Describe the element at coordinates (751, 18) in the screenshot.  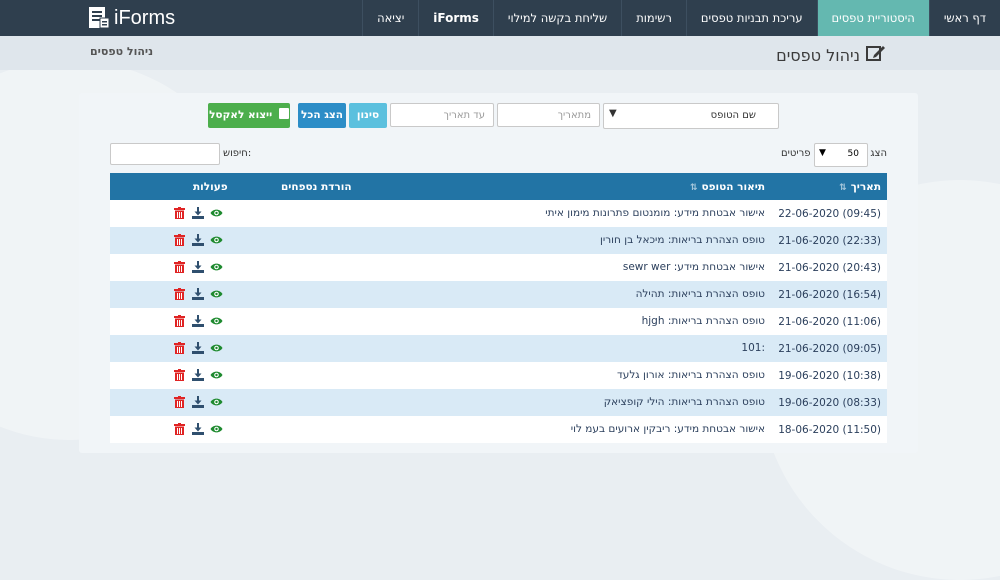
I see `nav-item-2: עריכת תבניות טפסים` at that location.